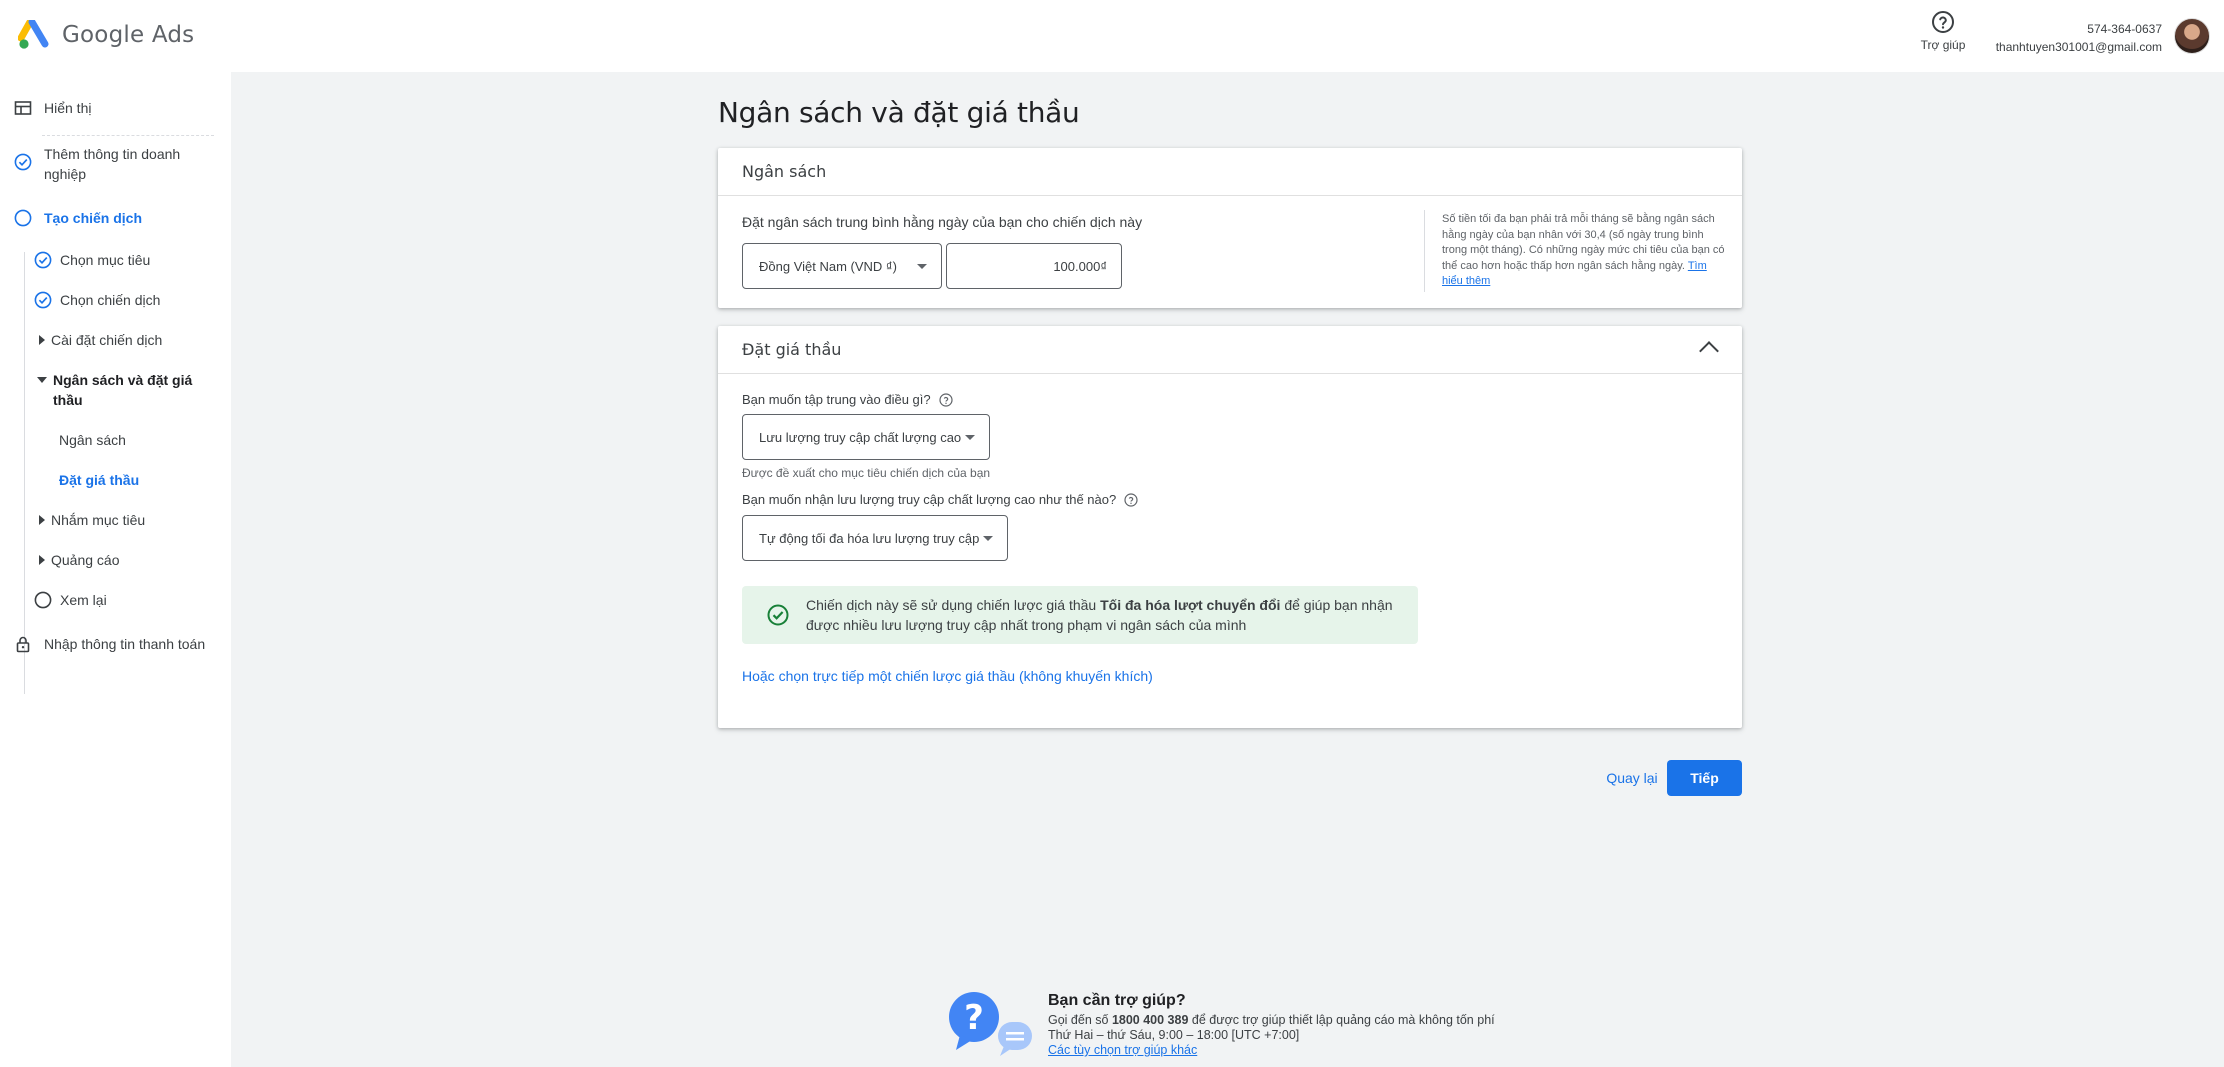 This screenshot has width=2224, height=1067. Describe the element at coordinates (1122, 1050) in the screenshot. I see `other-help-options-link: Các tùy chọn trợ giúp khác` at that location.